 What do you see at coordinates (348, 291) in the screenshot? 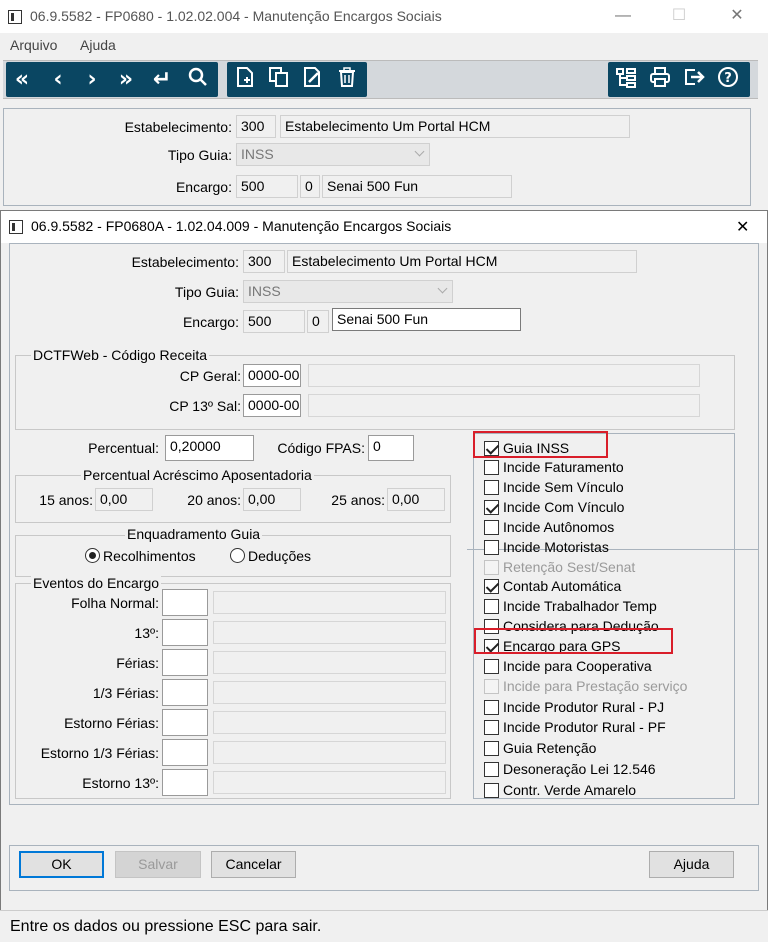
I see `dialog-tipo-guia-select: INSS` at bounding box center [348, 291].